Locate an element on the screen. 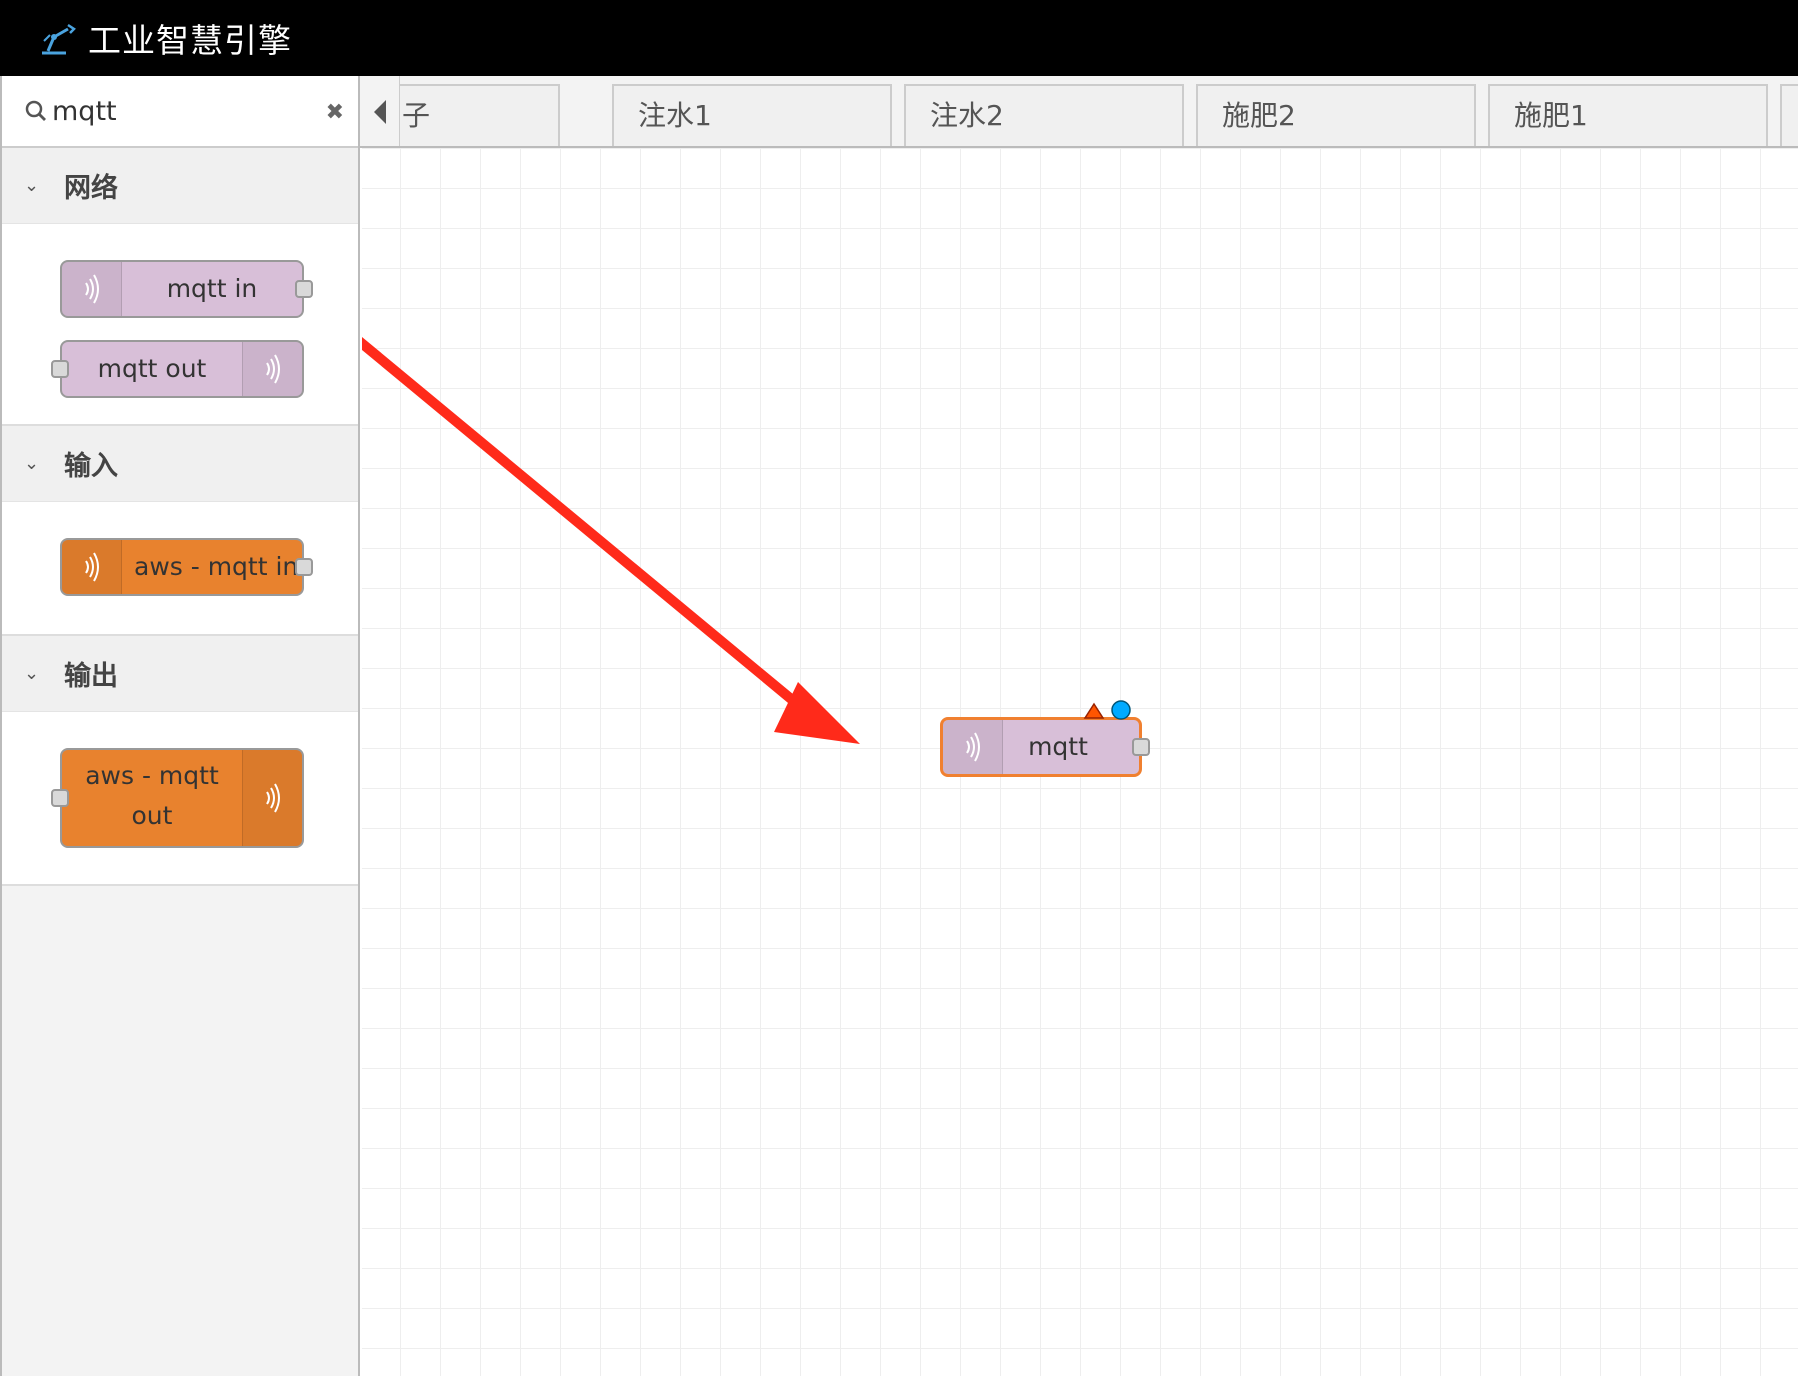  category-header-network: ⌄ 网络 is located at coordinates (180, 186).